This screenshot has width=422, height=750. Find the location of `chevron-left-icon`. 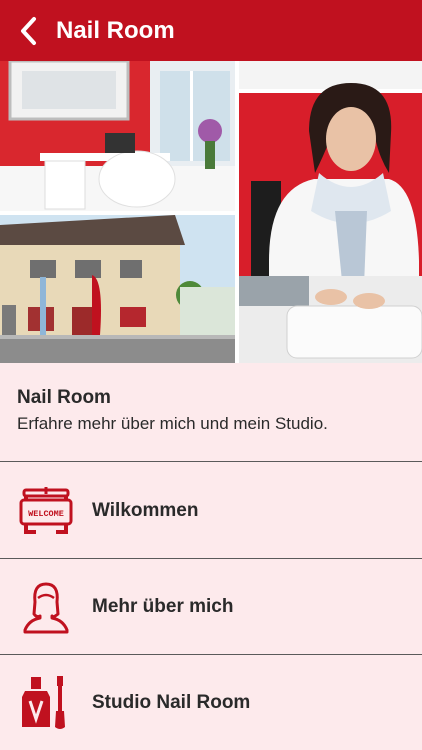

chevron-left-icon is located at coordinates (28, 30).